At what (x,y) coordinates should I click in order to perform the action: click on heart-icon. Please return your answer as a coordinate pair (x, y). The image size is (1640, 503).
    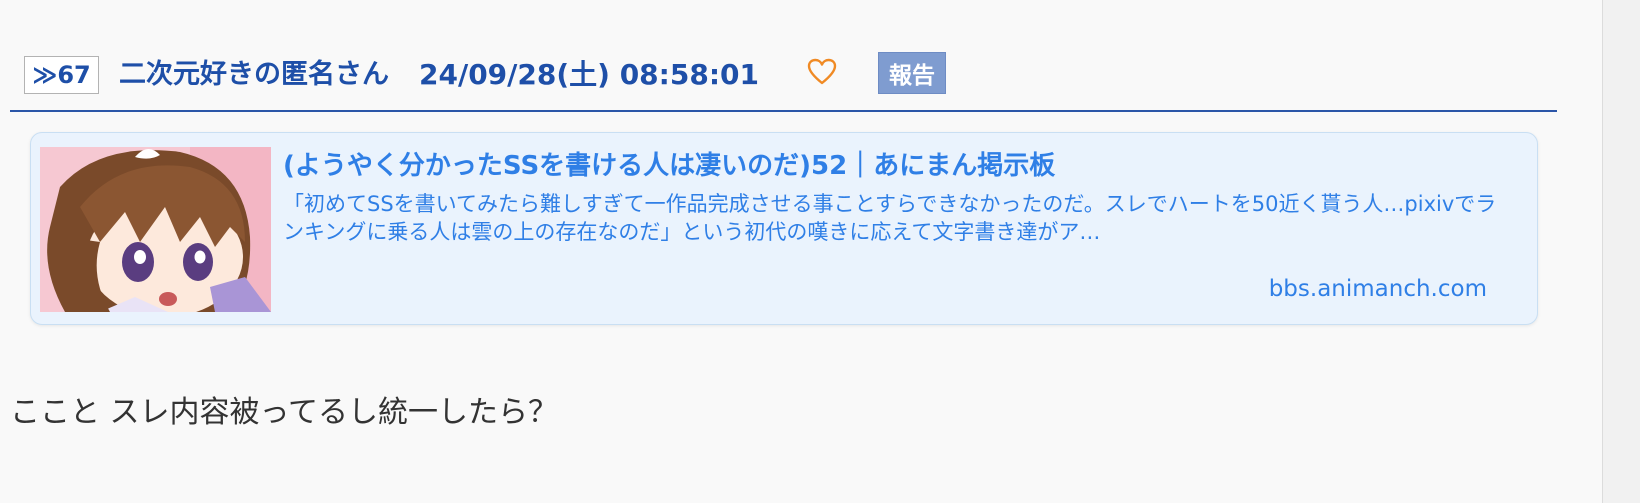
    Looking at the image, I should click on (822, 72).